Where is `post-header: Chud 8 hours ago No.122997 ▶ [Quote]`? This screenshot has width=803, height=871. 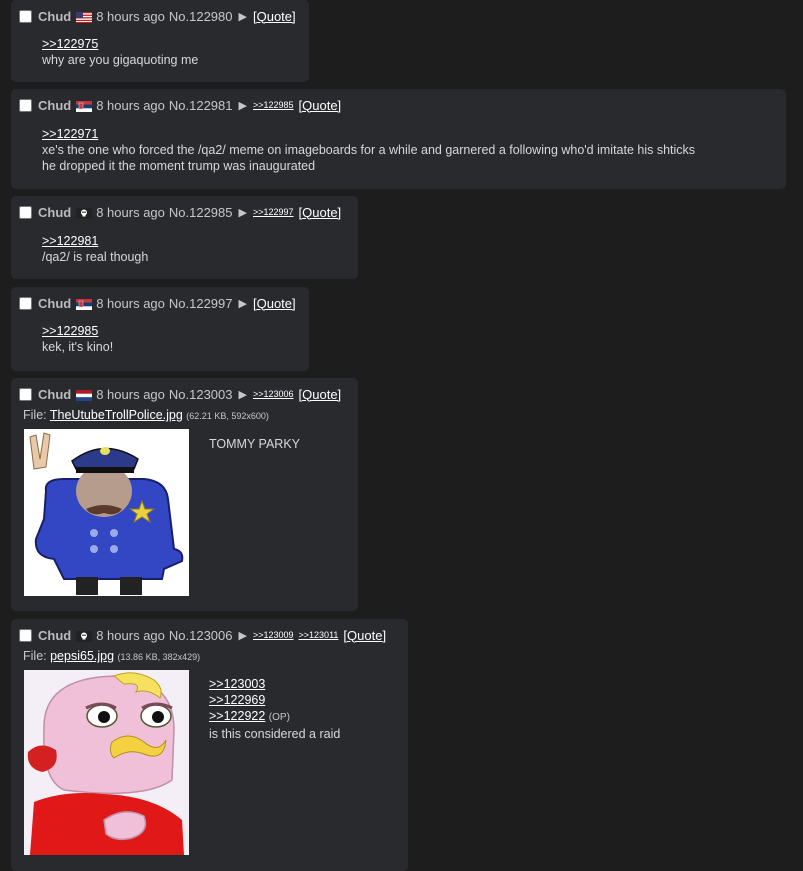
post-header: Chud 8 hours ago No.122997 ▶ [Quote] is located at coordinates (157, 303).